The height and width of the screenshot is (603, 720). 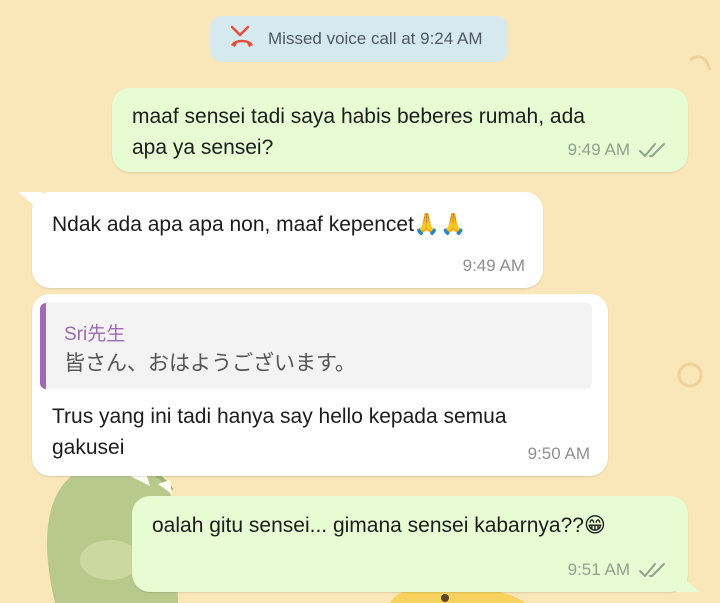 I want to click on reply-sender-name: Sri先生, so click(x=95, y=334).